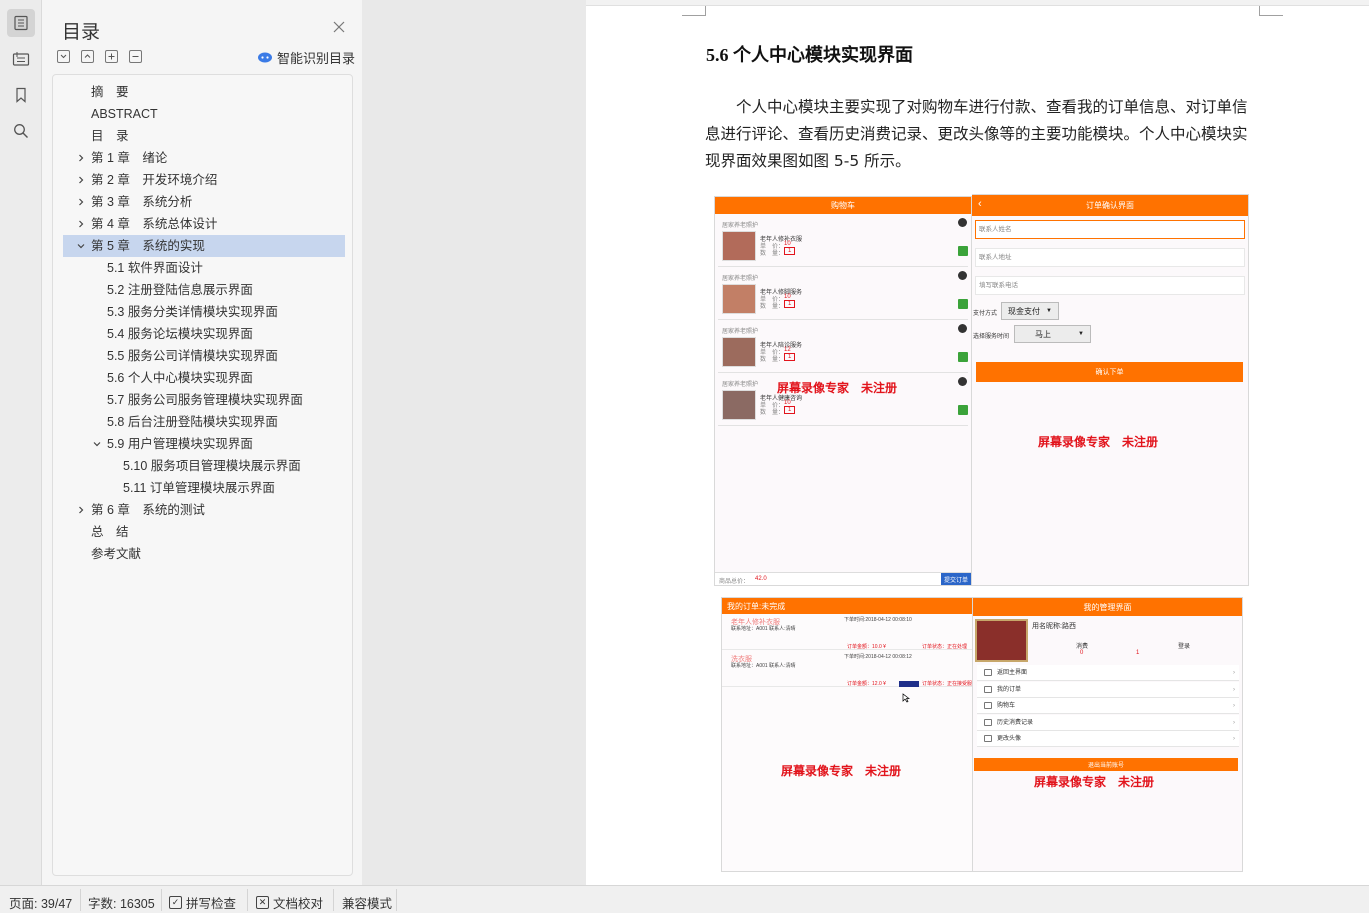 This screenshot has height=913, width=1369. What do you see at coordinates (180, 290) in the screenshot?
I see `toc-item-label: 5.2 注册登陆信息展示界面` at bounding box center [180, 290].